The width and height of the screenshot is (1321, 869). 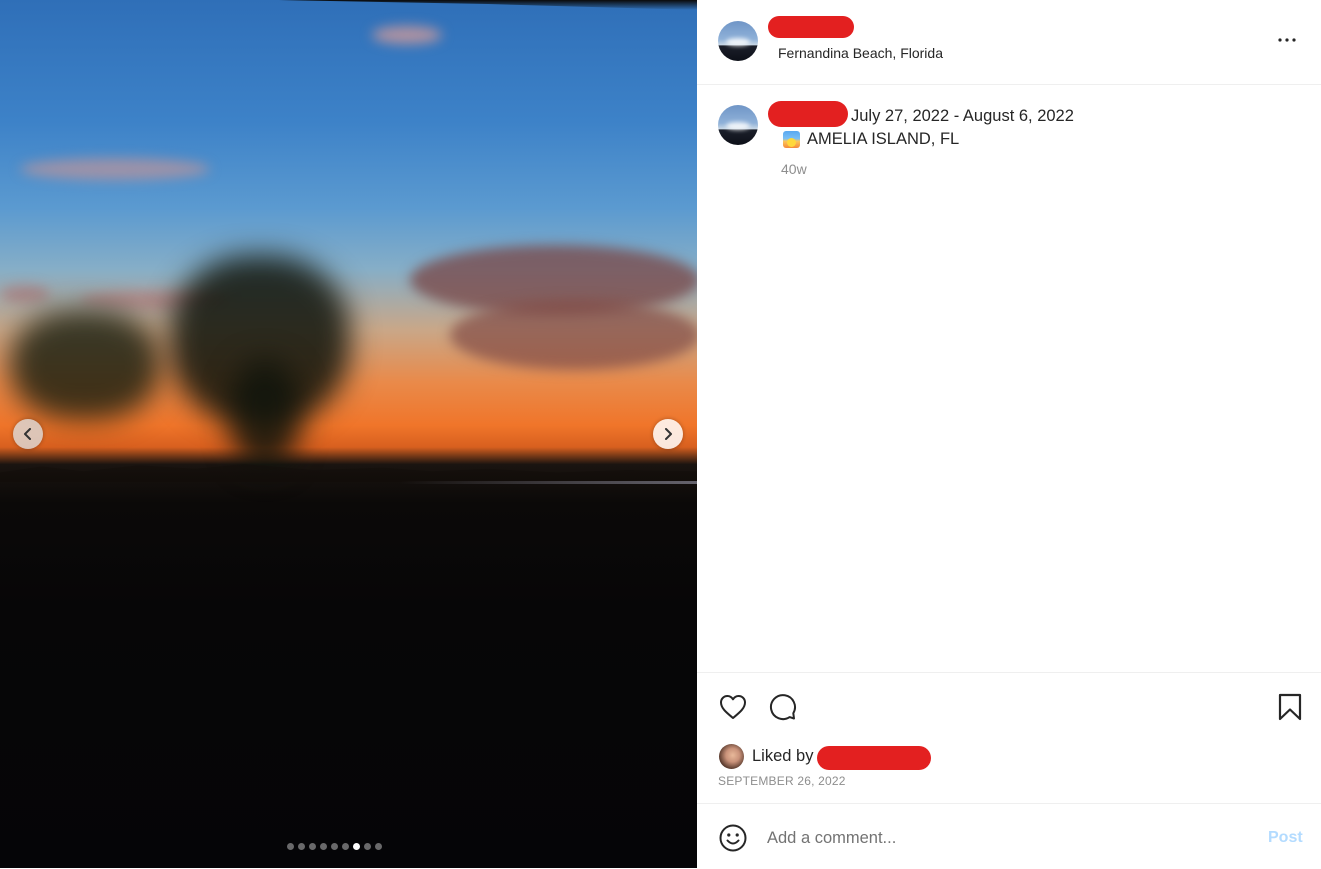 I want to click on liker-avatar, so click(x=731, y=756).